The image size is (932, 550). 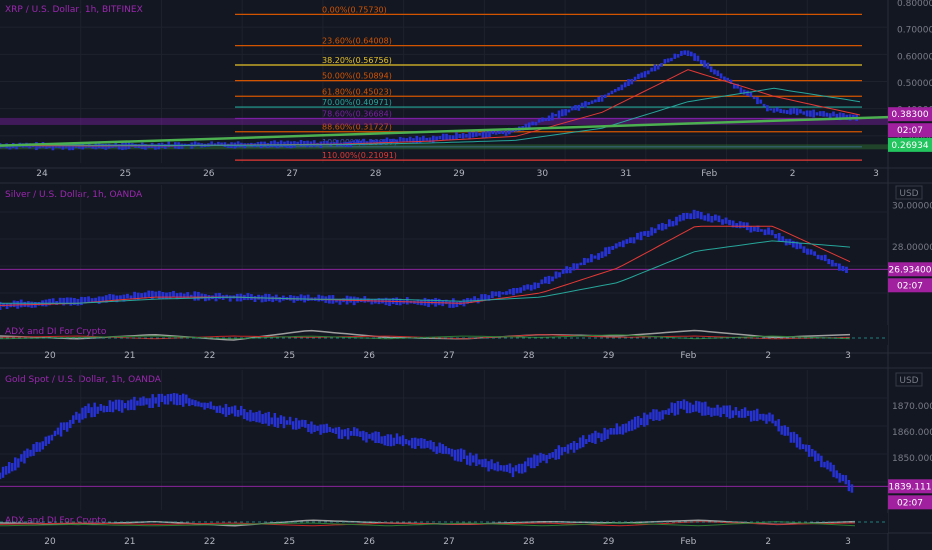 I want to click on pane-2-price-axis-label: 30.00000, so click(x=912, y=206).